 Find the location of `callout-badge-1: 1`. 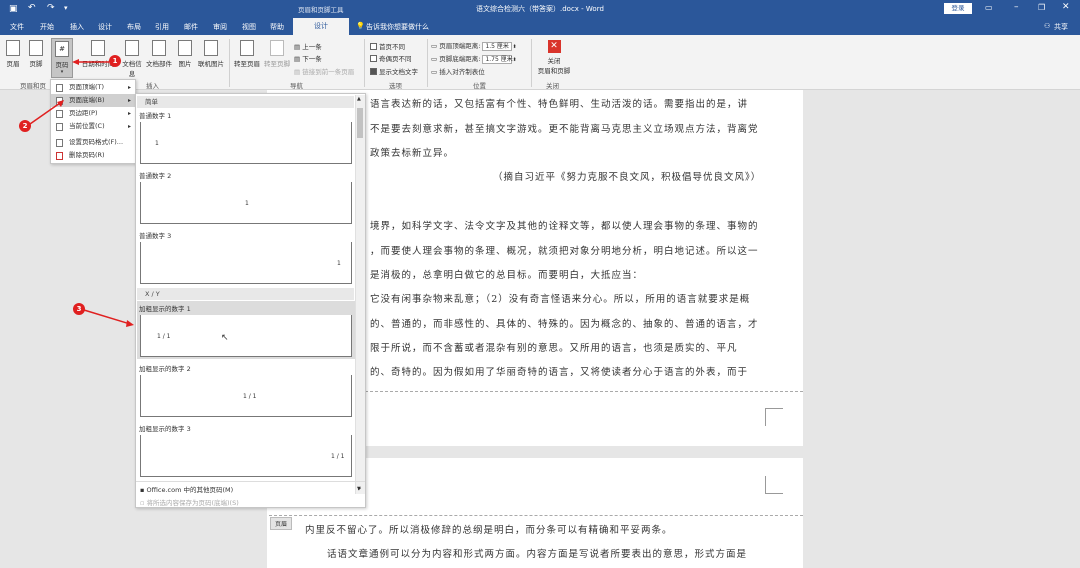

callout-badge-1: 1 is located at coordinates (115, 61).